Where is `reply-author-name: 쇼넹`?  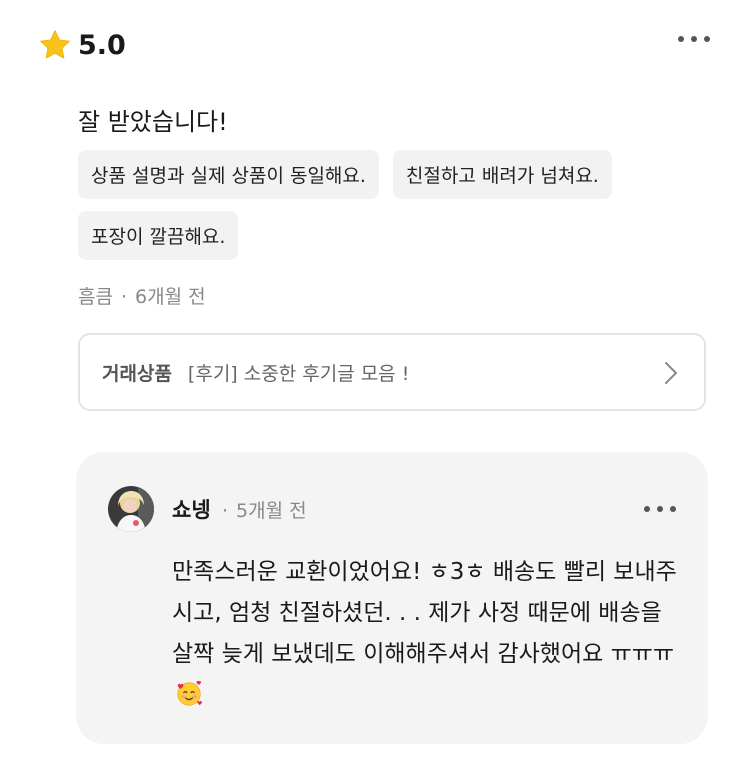 reply-author-name: 쇼넹 is located at coordinates (191, 509).